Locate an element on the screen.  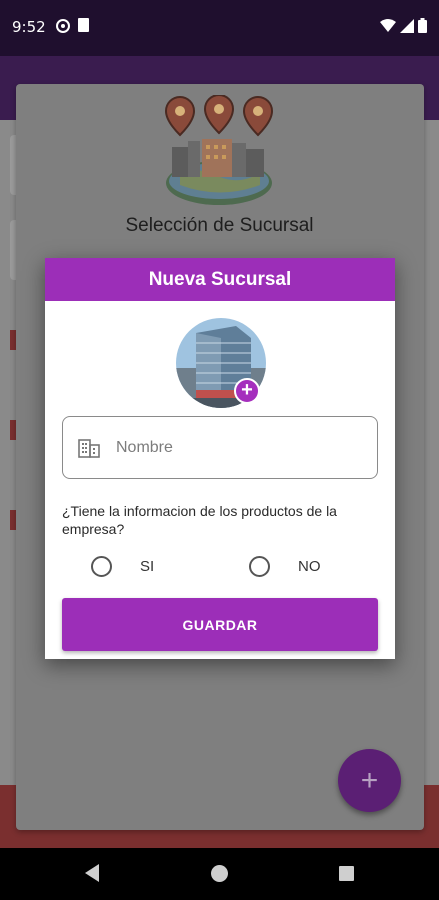
option-si: SI is located at coordinates (122, 566).